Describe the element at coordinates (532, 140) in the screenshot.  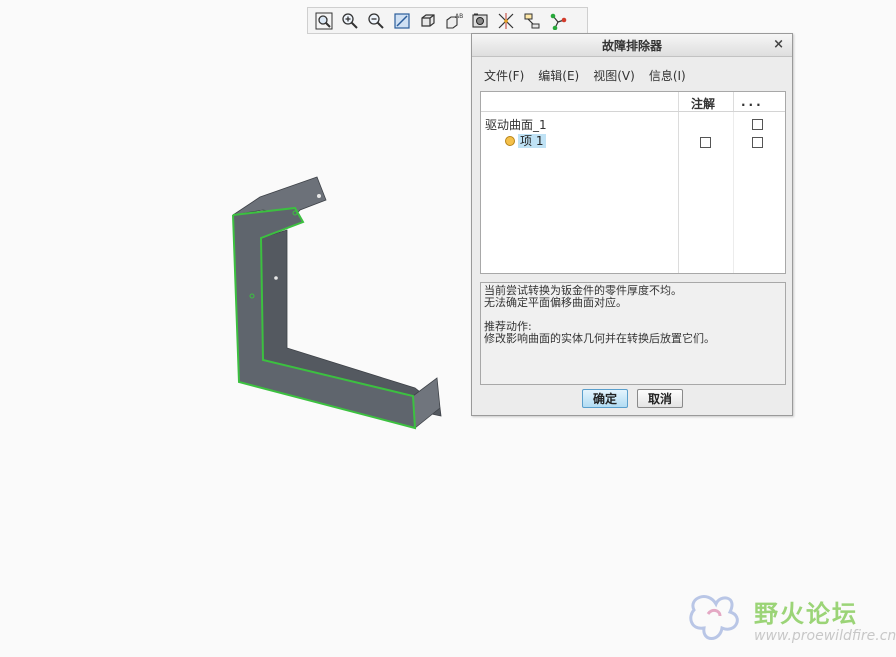
I see `tree-item-1-label: 项 1` at that location.